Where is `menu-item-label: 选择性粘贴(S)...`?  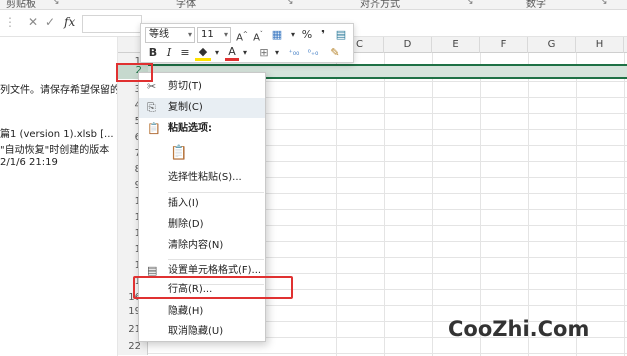 menu-item-label: 选择性粘贴(S)... is located at coordinates (205, 177).